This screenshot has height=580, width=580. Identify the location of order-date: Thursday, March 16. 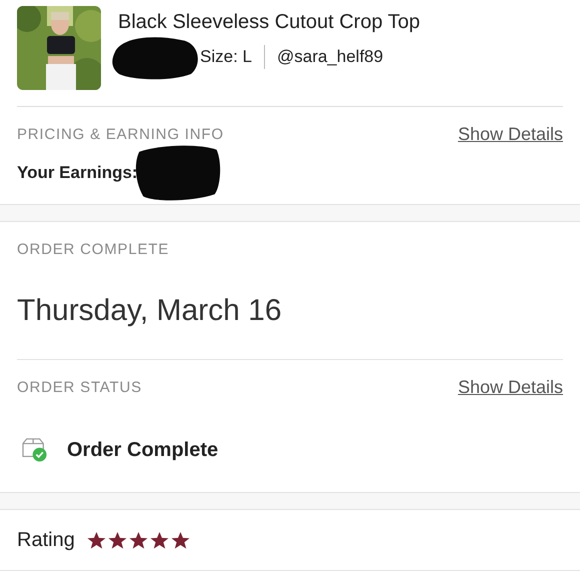
(150, 311).